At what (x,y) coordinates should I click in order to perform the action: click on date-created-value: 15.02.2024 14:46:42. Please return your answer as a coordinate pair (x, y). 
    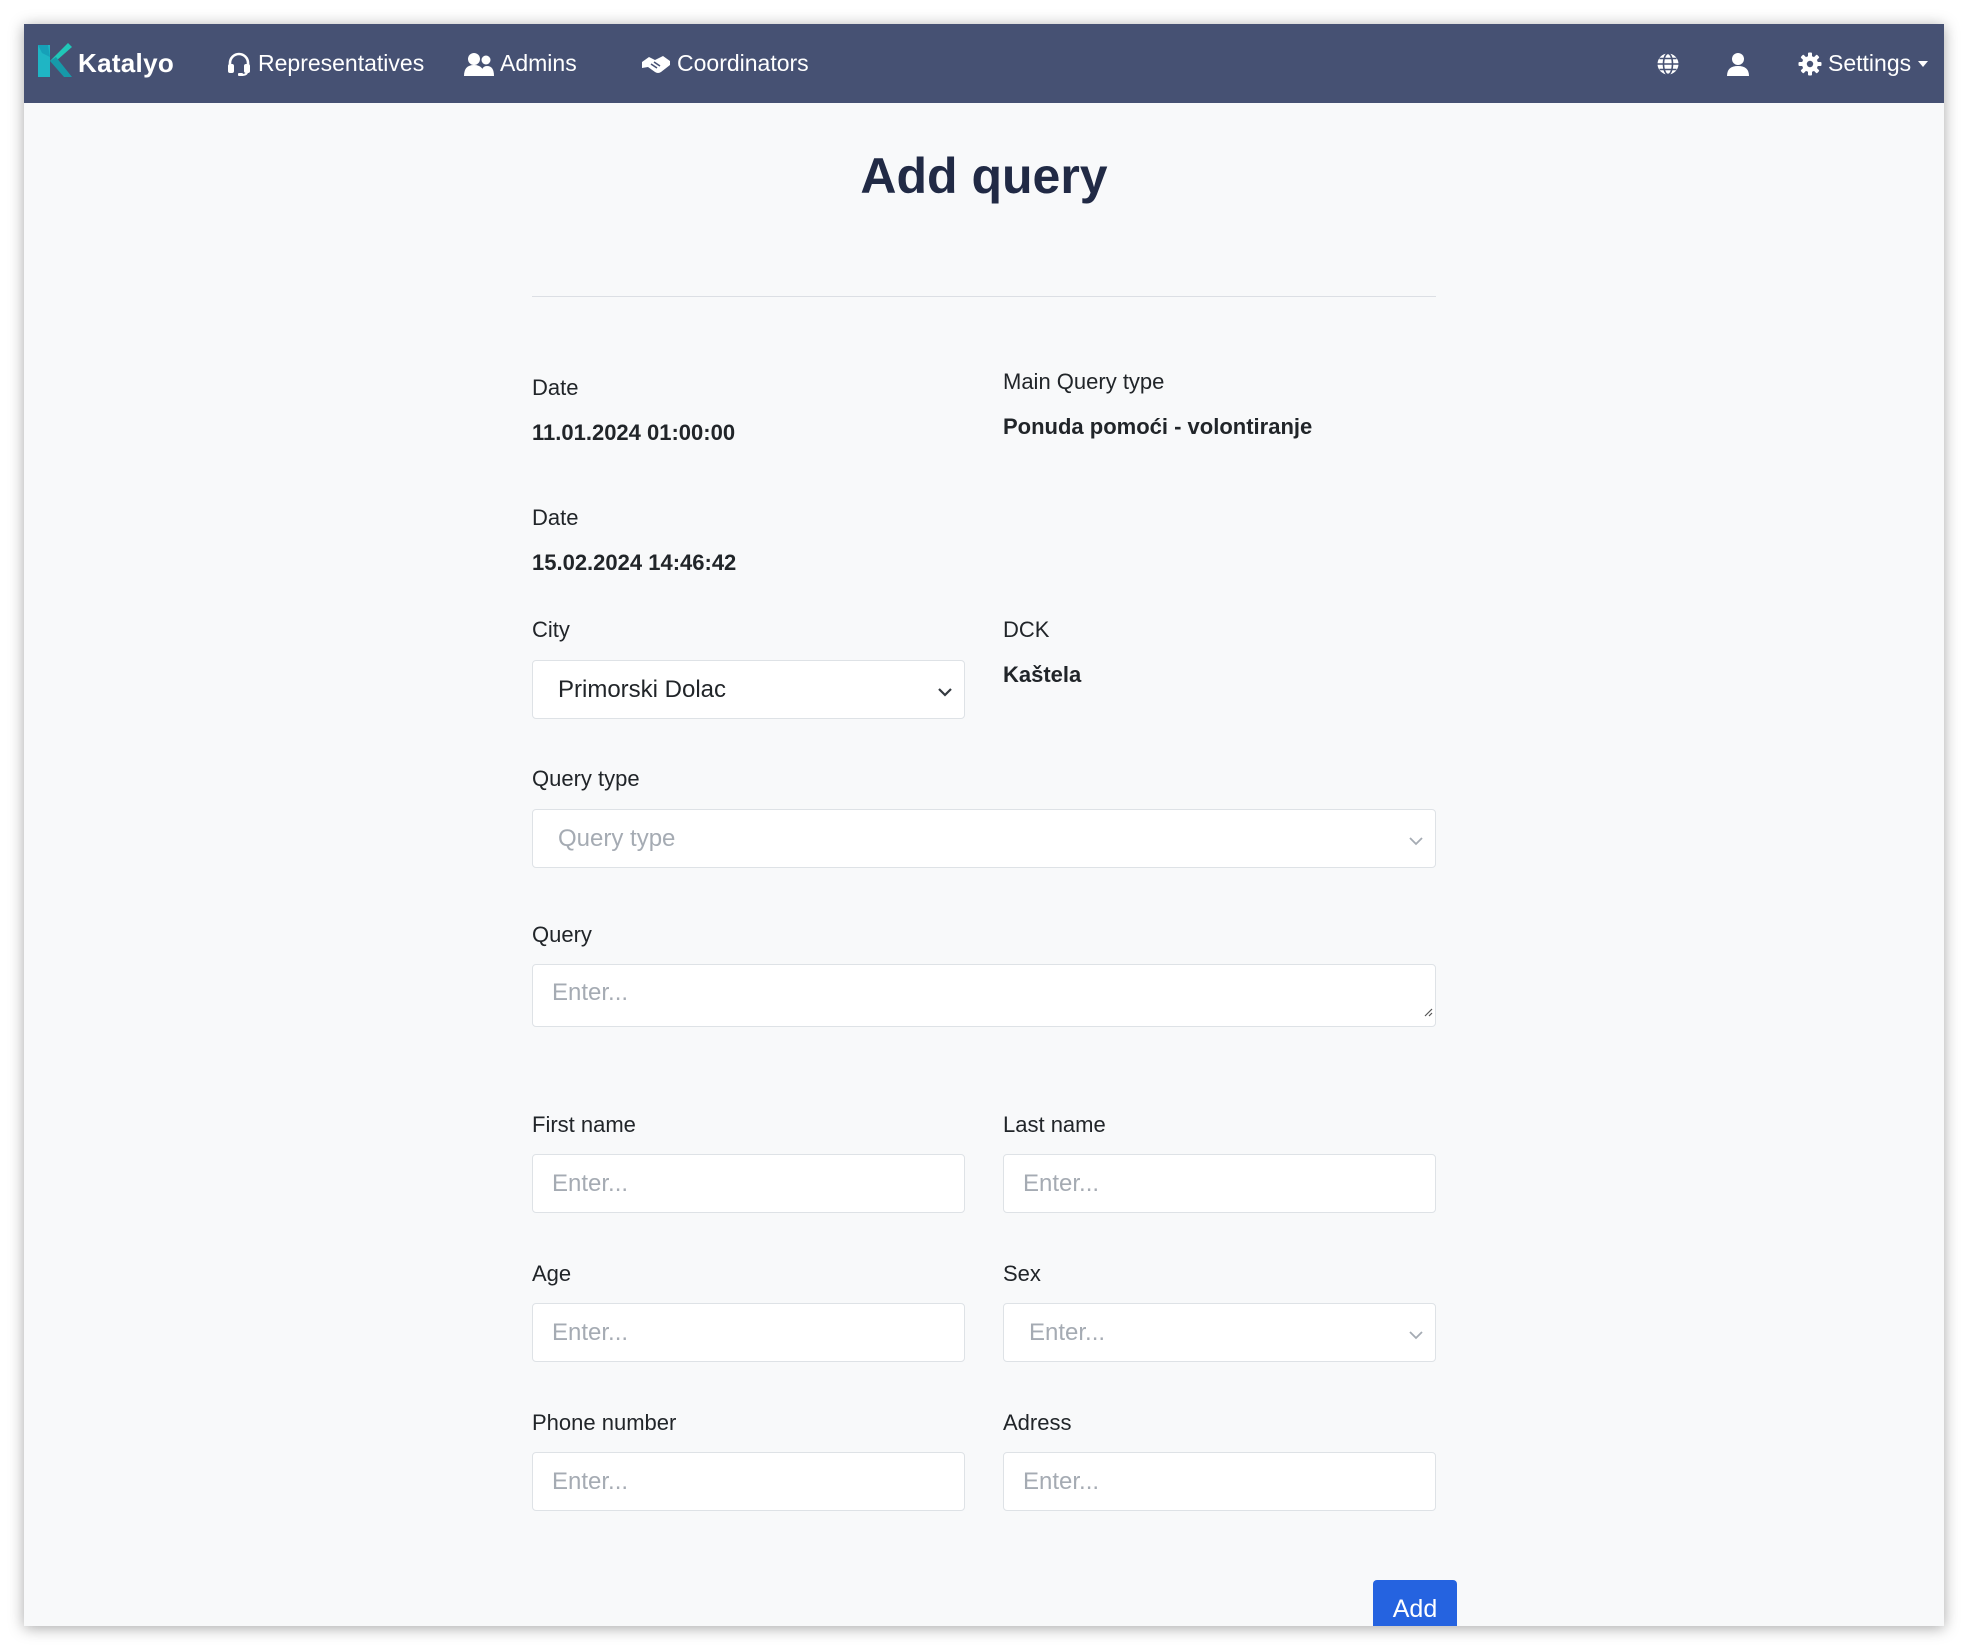
    Looking at the image, I should click on (634, 562).